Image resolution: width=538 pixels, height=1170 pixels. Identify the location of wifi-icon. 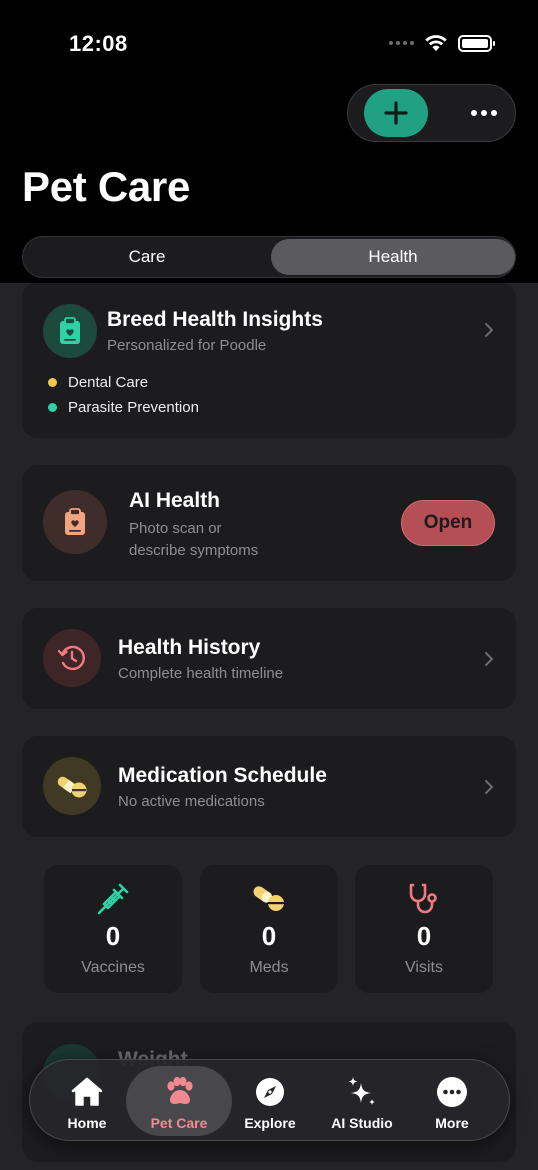
(436, 43).